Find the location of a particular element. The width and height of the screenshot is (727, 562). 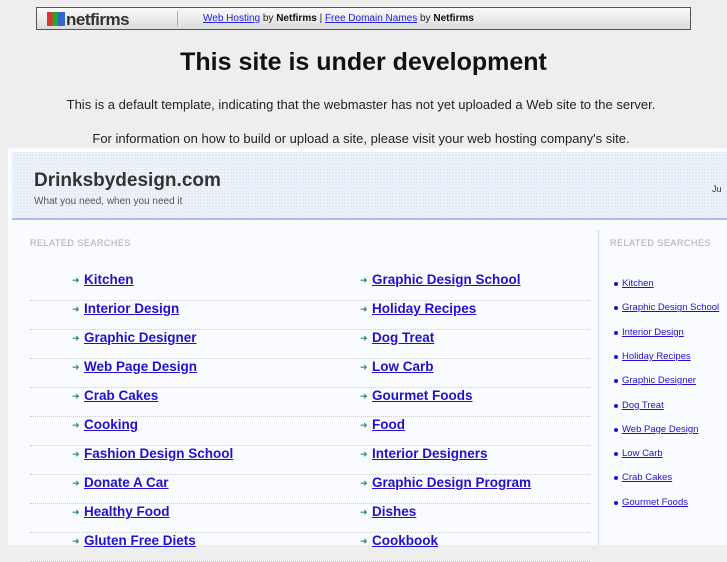

related-search-link: Interior Design is located at coordinates (131, 308).